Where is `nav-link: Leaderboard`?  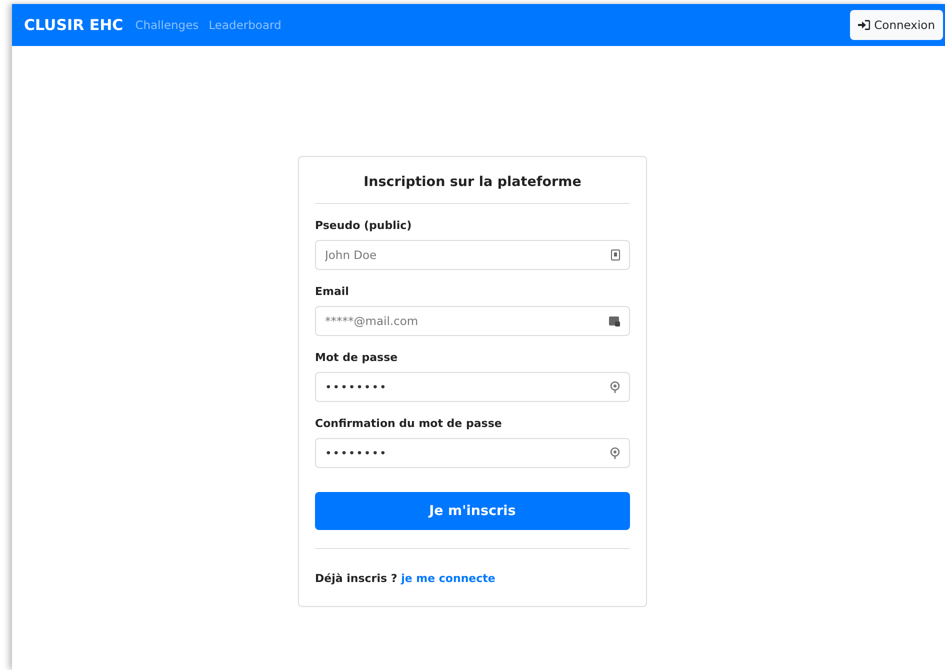
nav-link: Leaderboard is located at coordinates (245, 25).